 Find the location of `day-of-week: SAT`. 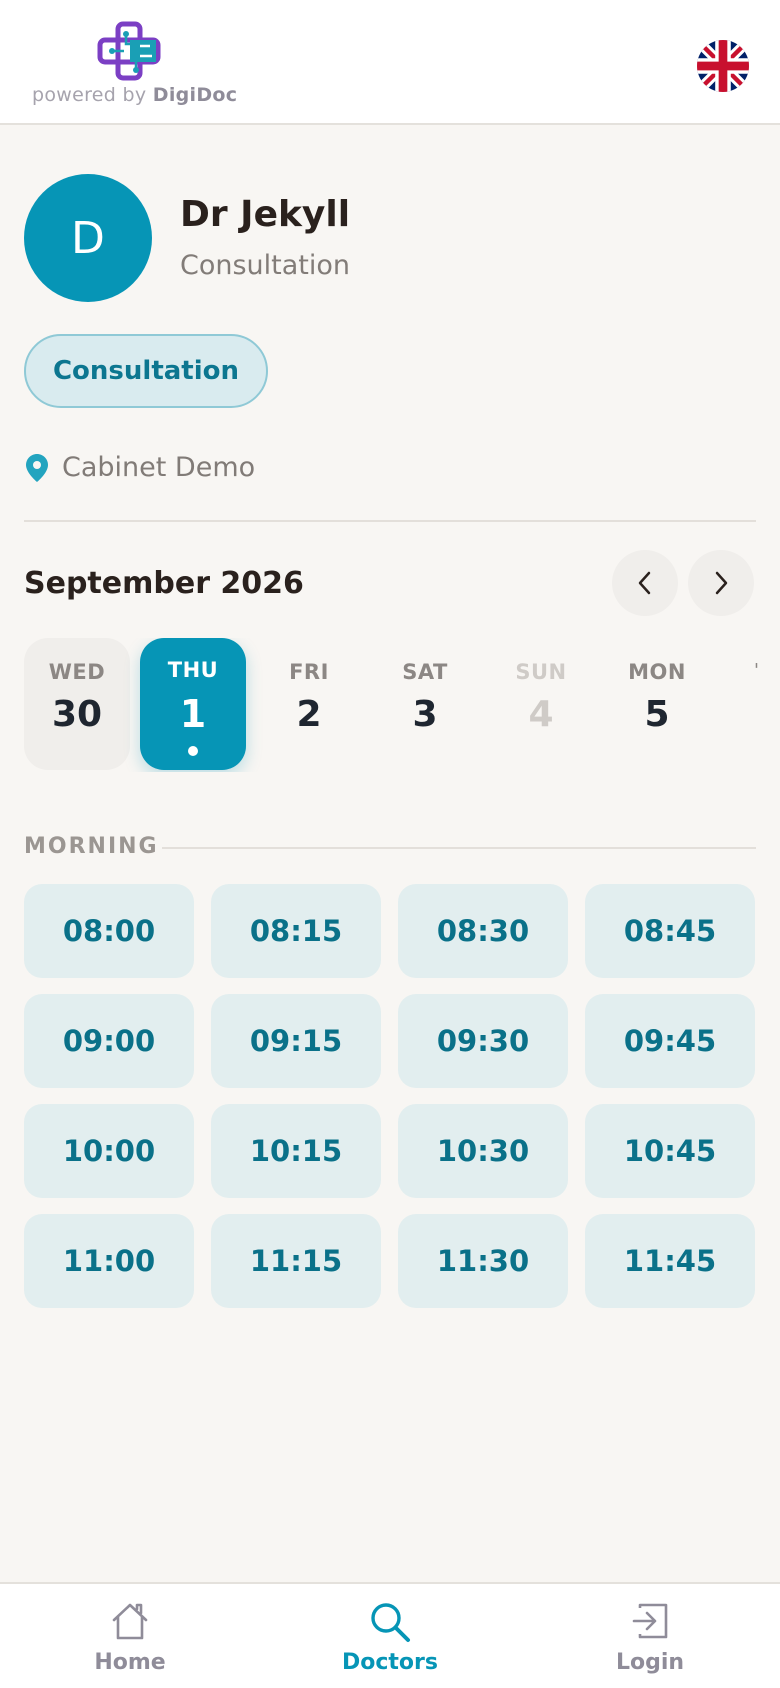

day-of-week: SAT is located at coordinates (425, 672).